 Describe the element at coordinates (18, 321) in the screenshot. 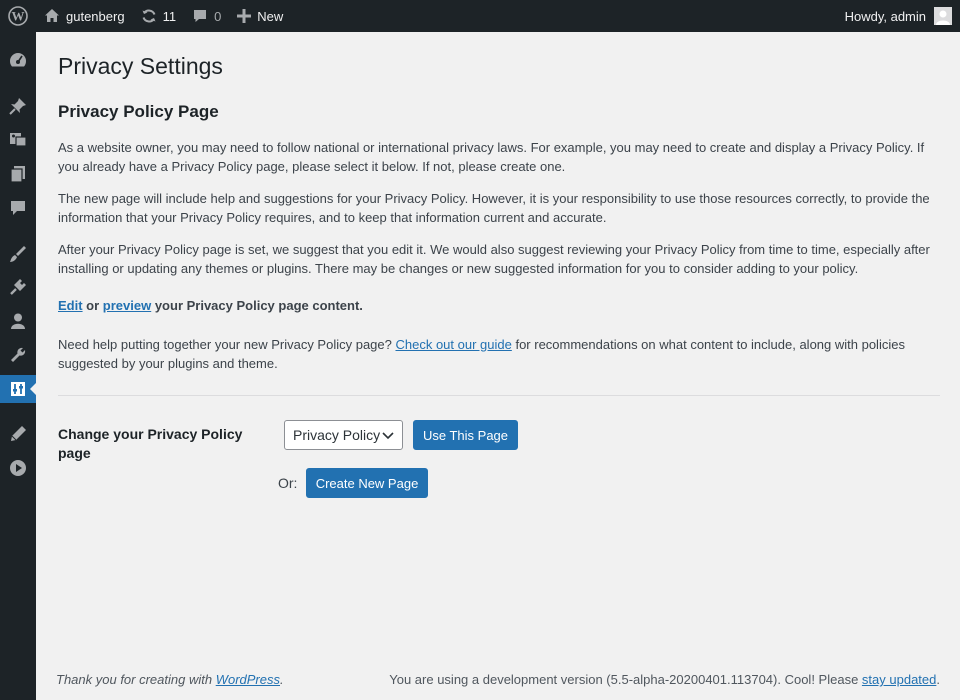

I see `users-icon` at that location.